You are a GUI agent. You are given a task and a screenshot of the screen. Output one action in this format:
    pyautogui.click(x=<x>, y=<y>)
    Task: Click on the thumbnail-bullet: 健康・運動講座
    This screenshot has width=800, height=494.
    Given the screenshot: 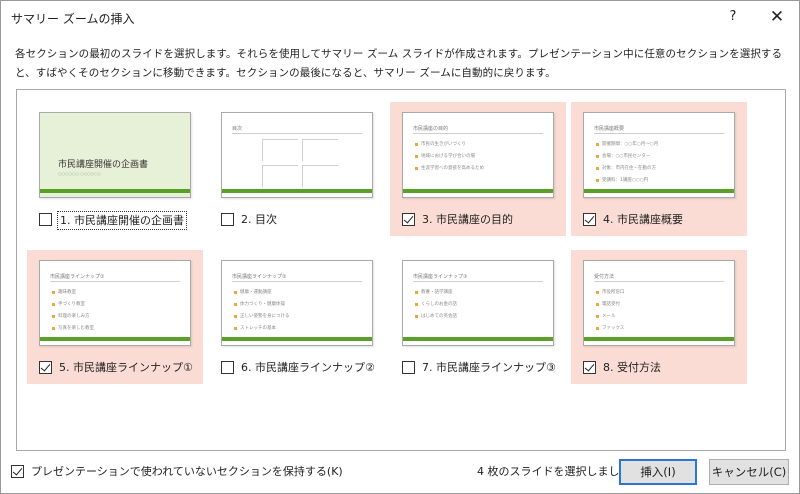 What is the action you would take?
    pyautogui.click(x=262, y=293)
    